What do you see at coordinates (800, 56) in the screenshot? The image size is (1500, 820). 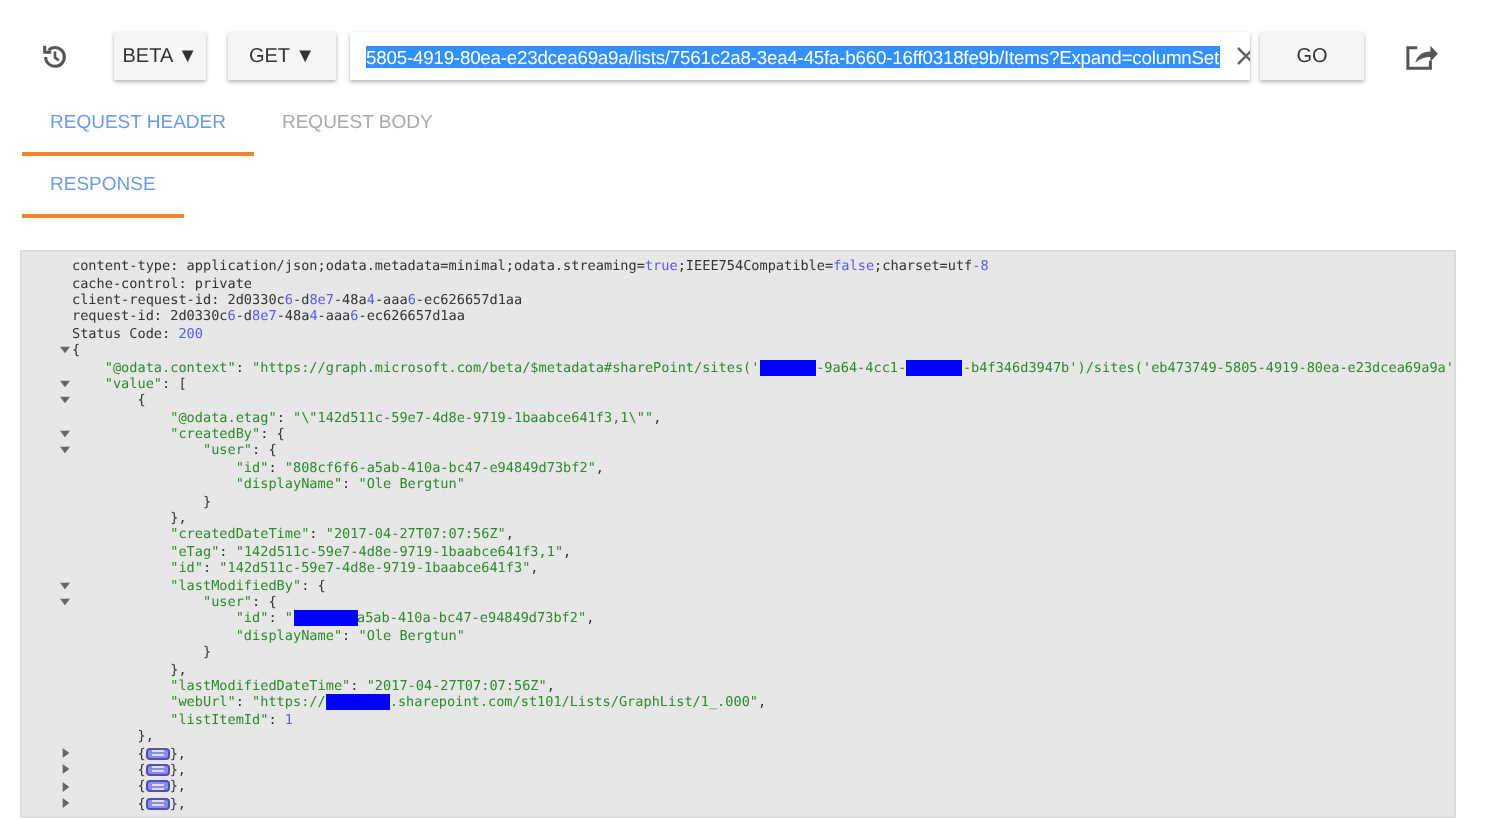 I see `url-field: 5805-4919-80ea-e23dcea69a9a/lists/7561c2a8-3ea4-45fa-b660-16ff0318fe9b/Items?Expand=columnSet` at bounding box center [800, 56].